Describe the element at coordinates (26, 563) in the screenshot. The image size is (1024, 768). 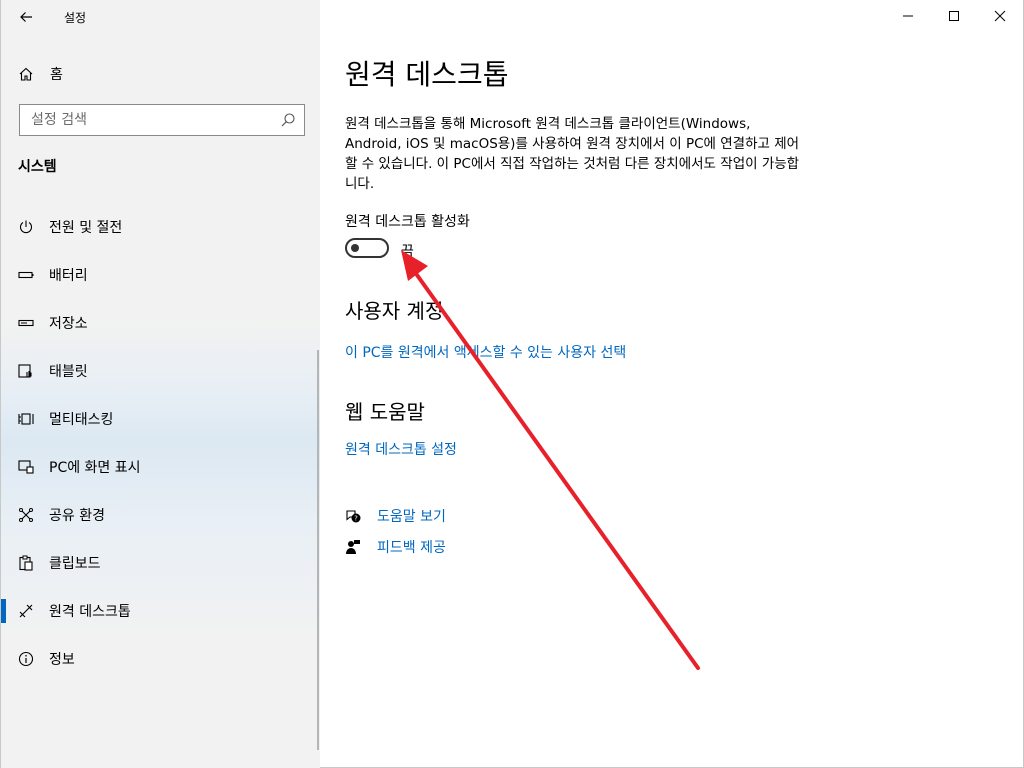
I see `clipboard-icon` at that location.